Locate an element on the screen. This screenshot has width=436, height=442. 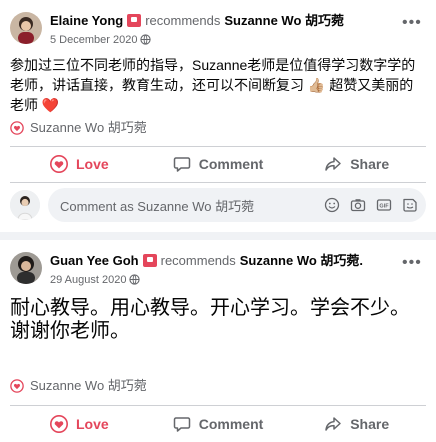
comment-input: Comment as Suzanne Wo 胡巧菀 GIF is located at coordinates (237, 205).